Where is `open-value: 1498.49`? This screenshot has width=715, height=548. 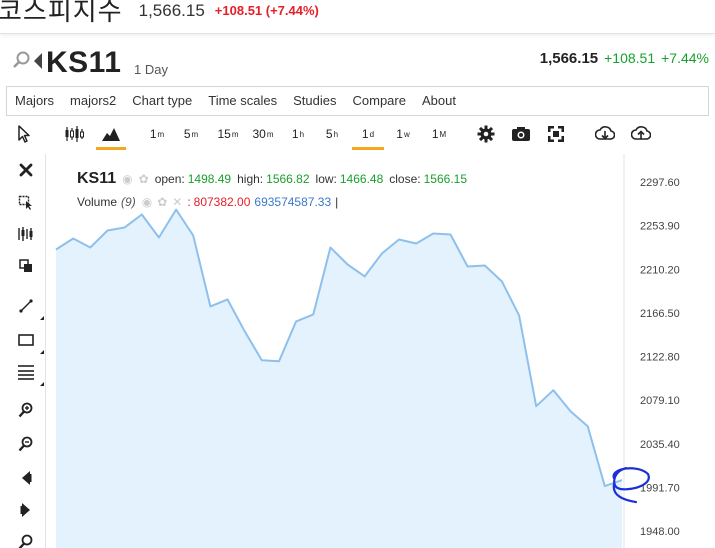
open-value: 1498.49 is located at coordinates (209, 179).